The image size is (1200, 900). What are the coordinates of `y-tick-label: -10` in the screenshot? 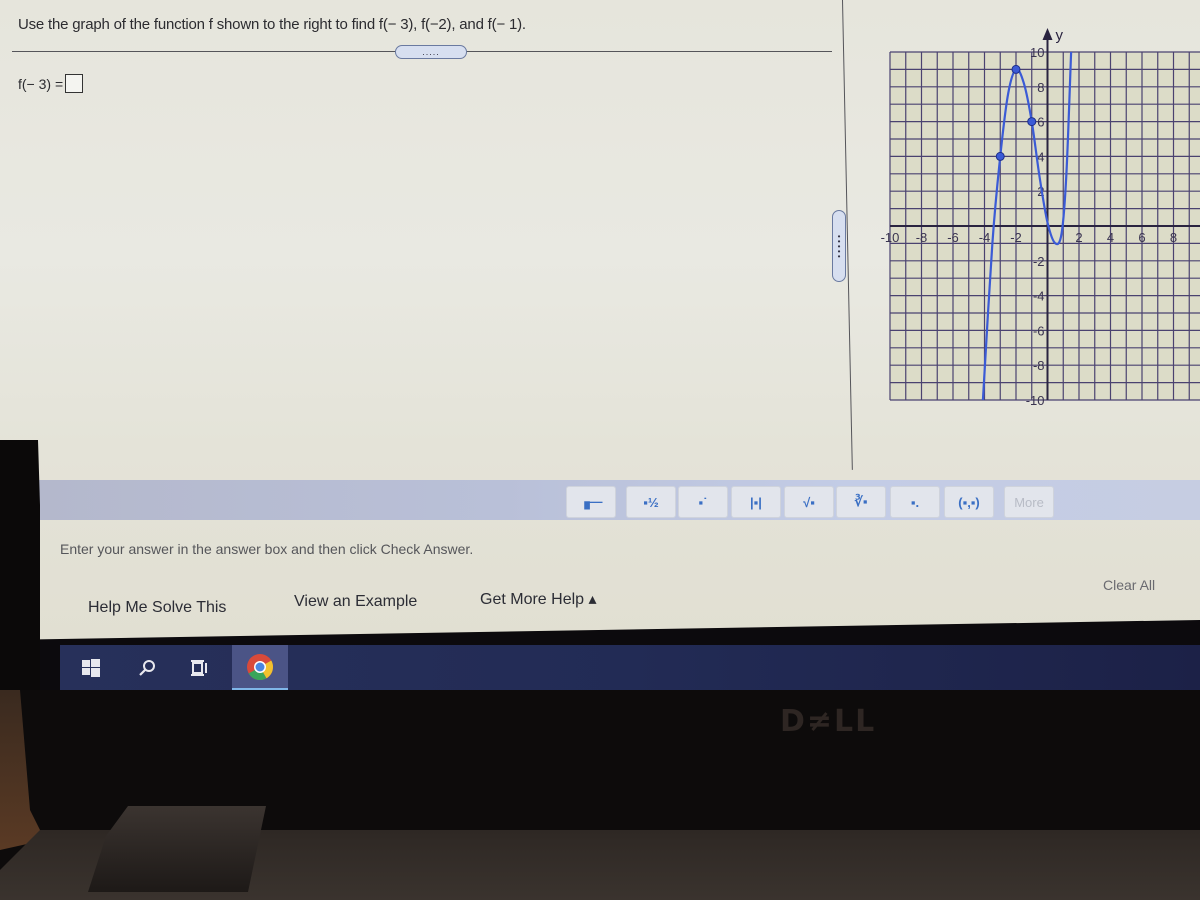 It's located at (1035, 400).